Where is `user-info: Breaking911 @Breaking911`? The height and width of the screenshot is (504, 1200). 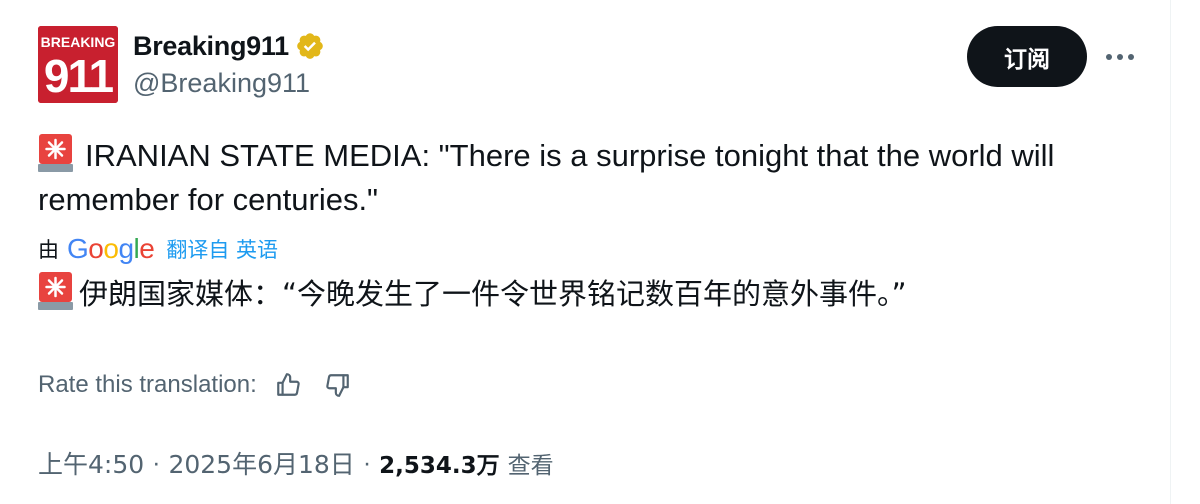 user-info: Breaking911 @Breaking911 is located at coordinates (229, 63).